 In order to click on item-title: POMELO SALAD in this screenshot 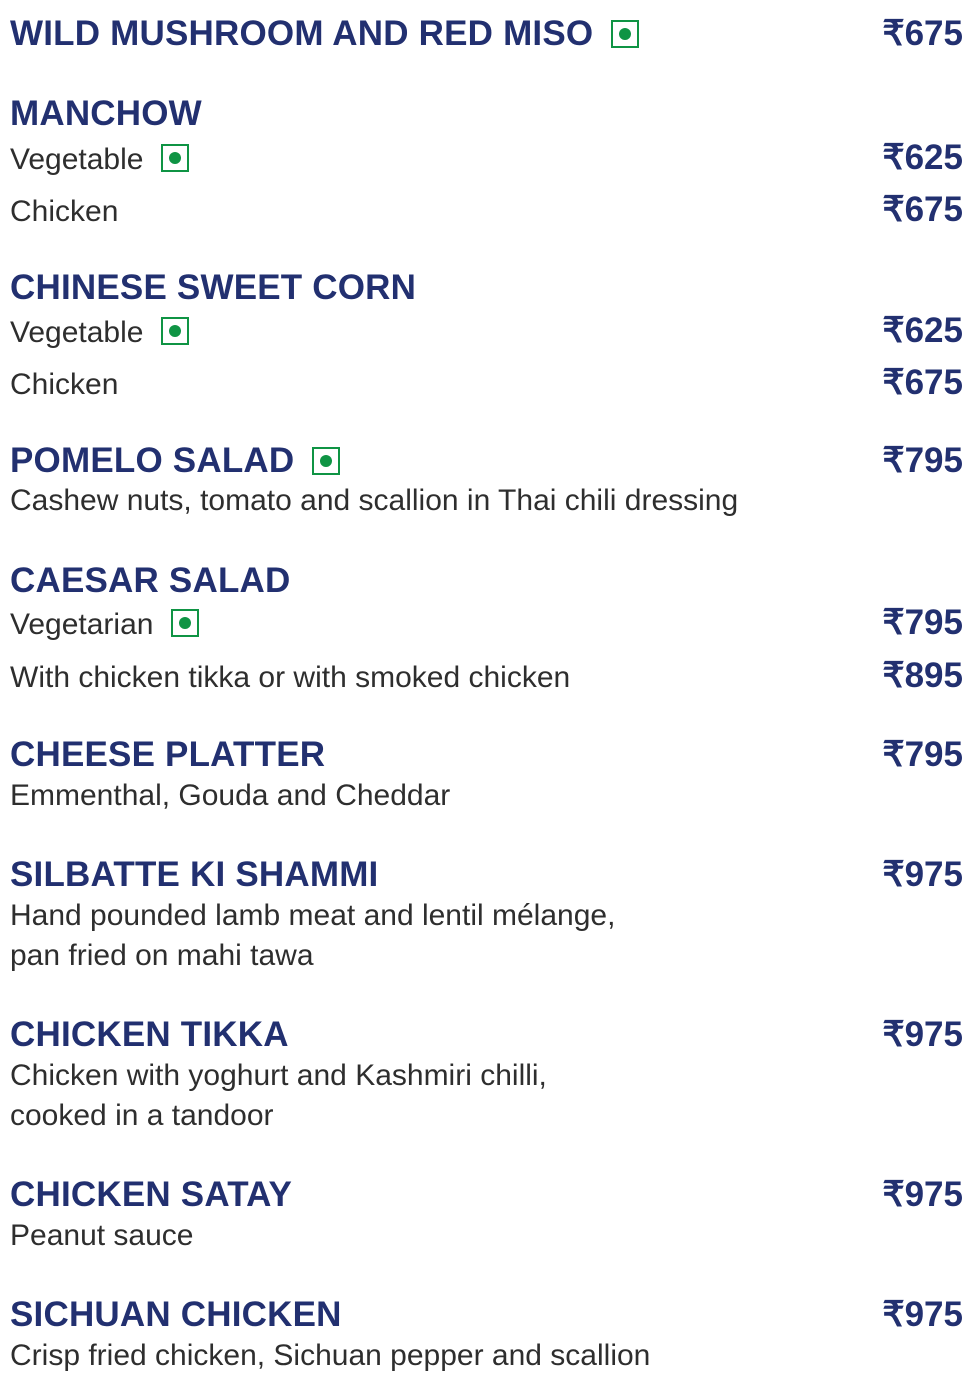, I will do `click(152, 460)`.